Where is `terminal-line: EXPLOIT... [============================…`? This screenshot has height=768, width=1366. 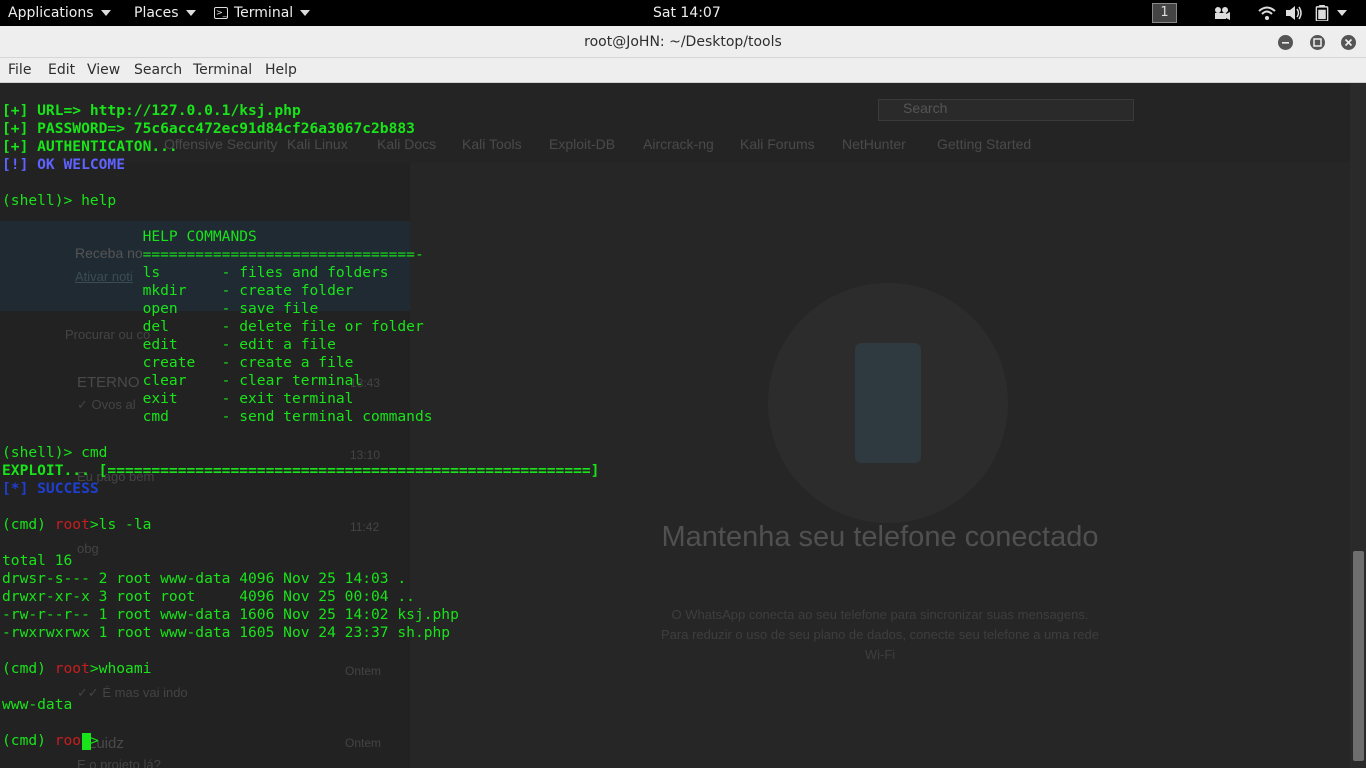 terminal-line: EXPLOIT... [============================… is located at coordinates (301, 470).